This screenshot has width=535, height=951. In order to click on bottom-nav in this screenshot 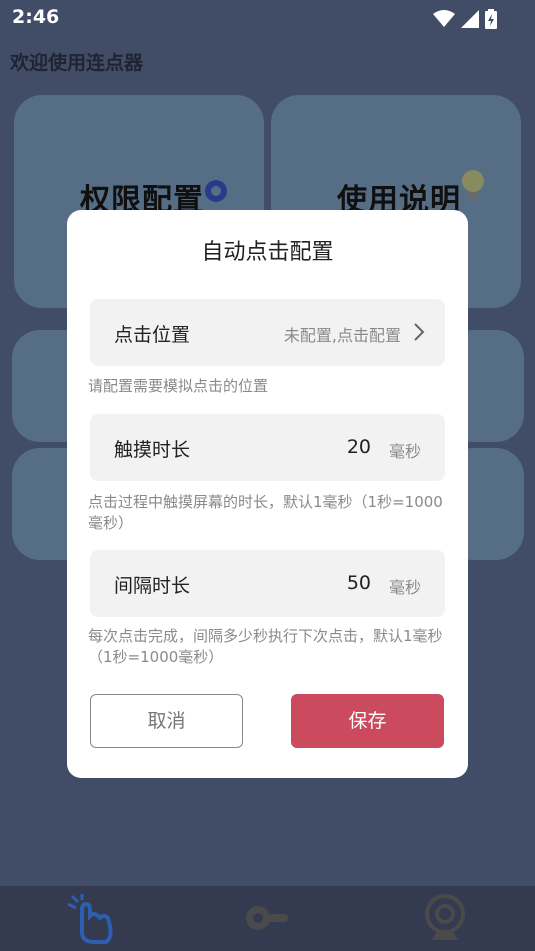, I will do `click(267, 918)`.